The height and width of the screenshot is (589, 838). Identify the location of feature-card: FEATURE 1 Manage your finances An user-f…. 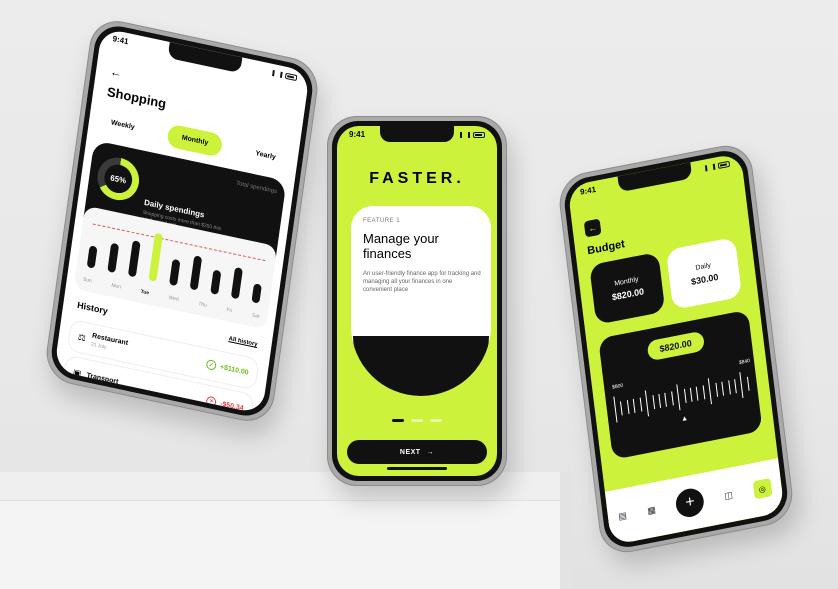
(421, 301).